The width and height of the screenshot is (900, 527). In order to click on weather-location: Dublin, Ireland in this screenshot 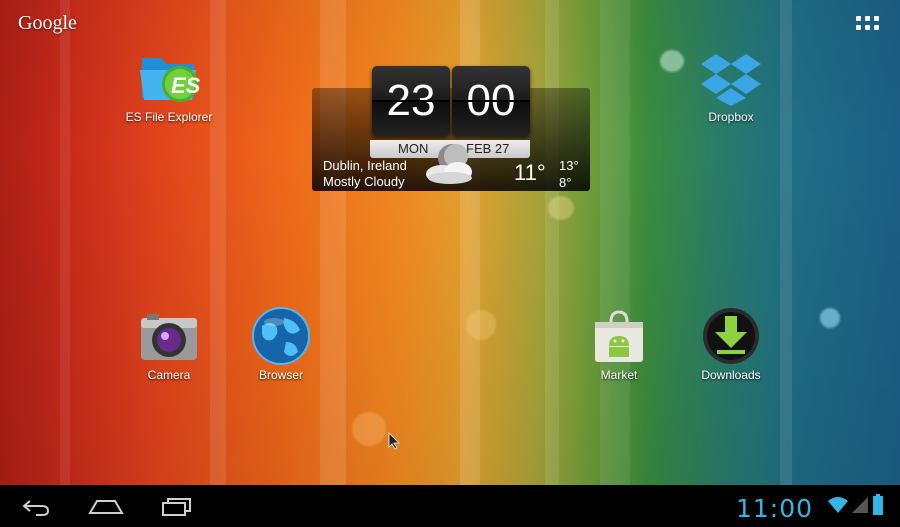, I will do `click(365, 165)`.